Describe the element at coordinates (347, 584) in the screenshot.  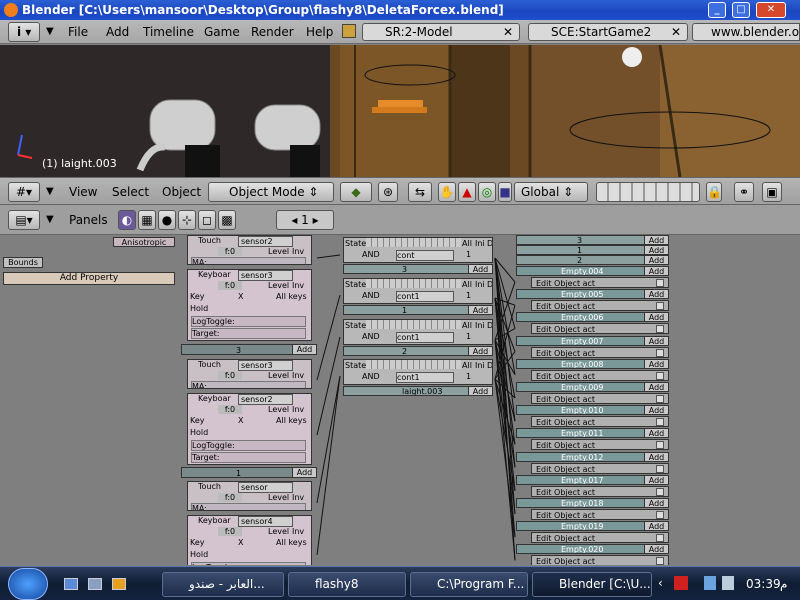
I see `taskbar-item-folder: flashy8` at that location.